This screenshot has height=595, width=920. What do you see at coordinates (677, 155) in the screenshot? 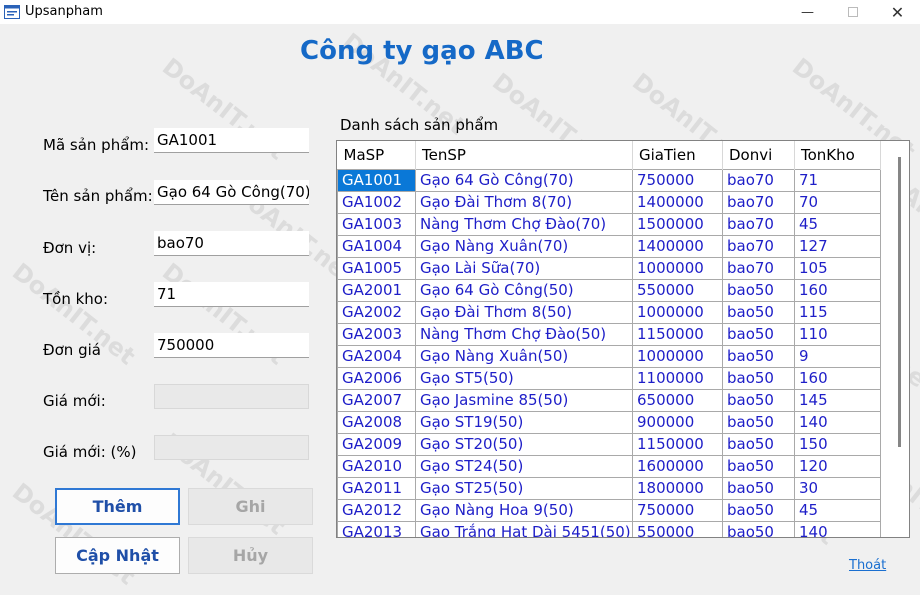
I see `column-header-giatien: GiaTien` at bounding box center [677, 155].